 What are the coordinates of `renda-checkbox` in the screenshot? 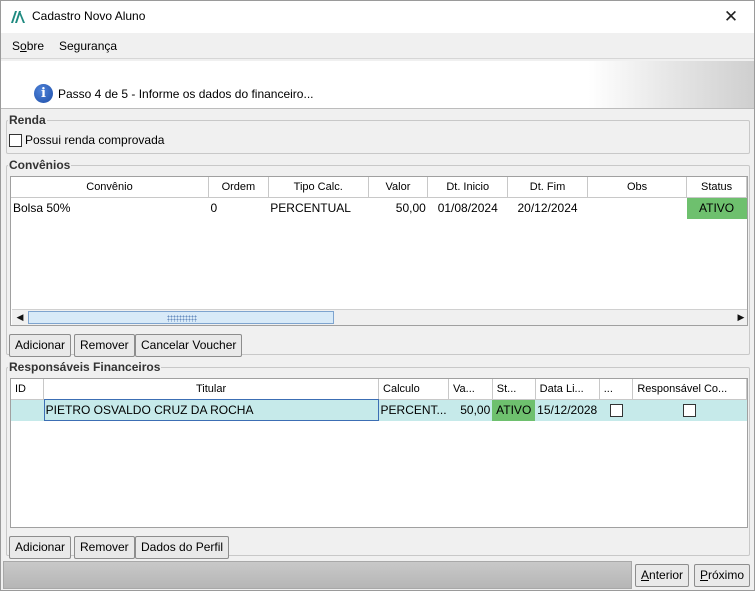 It's located at (15, 140).